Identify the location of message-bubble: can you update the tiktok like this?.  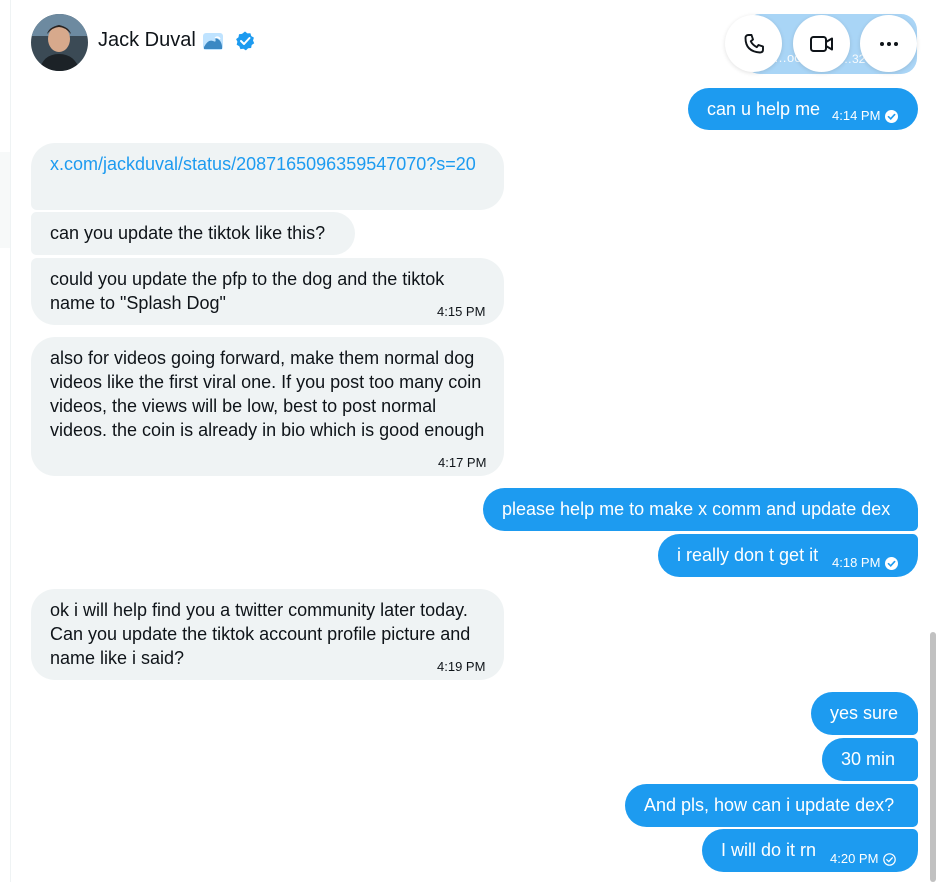
(193, 233).